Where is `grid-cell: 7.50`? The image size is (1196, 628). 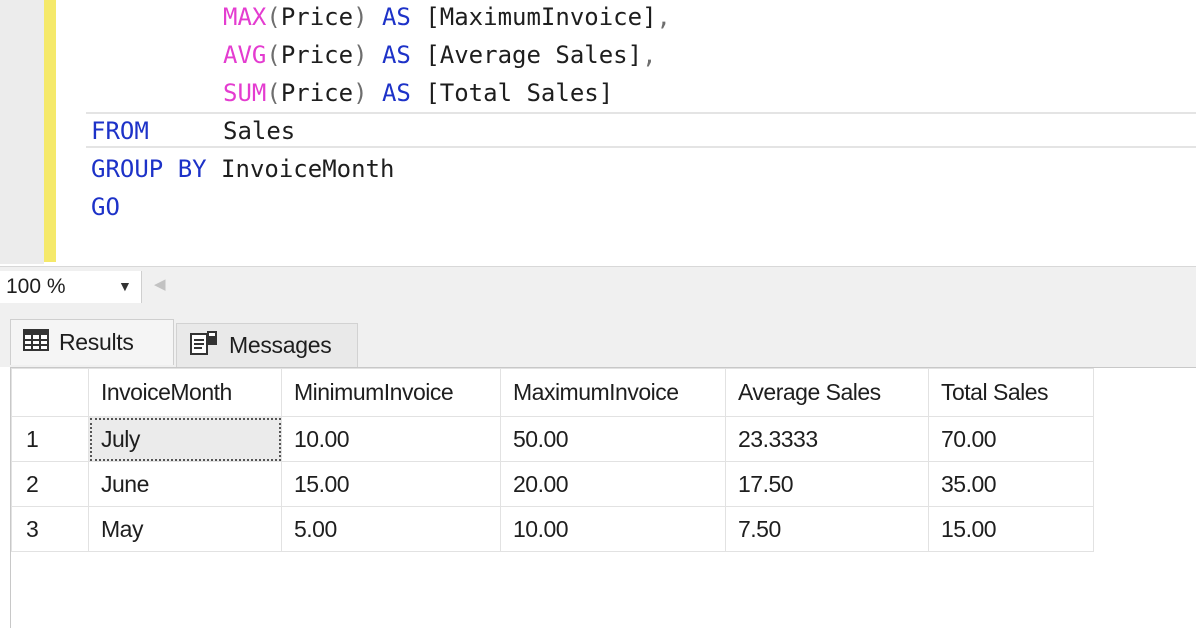
grid-cell: 7.50 is located at coordinates (827, 529).